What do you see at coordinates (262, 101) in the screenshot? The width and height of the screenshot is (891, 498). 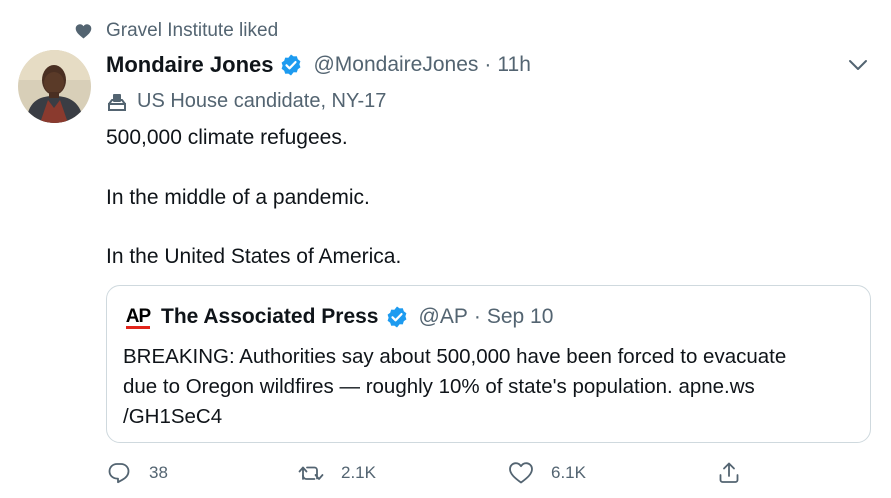 I see `author-label-text: US House candidate, NY-17` at bounding box center [262, 101].